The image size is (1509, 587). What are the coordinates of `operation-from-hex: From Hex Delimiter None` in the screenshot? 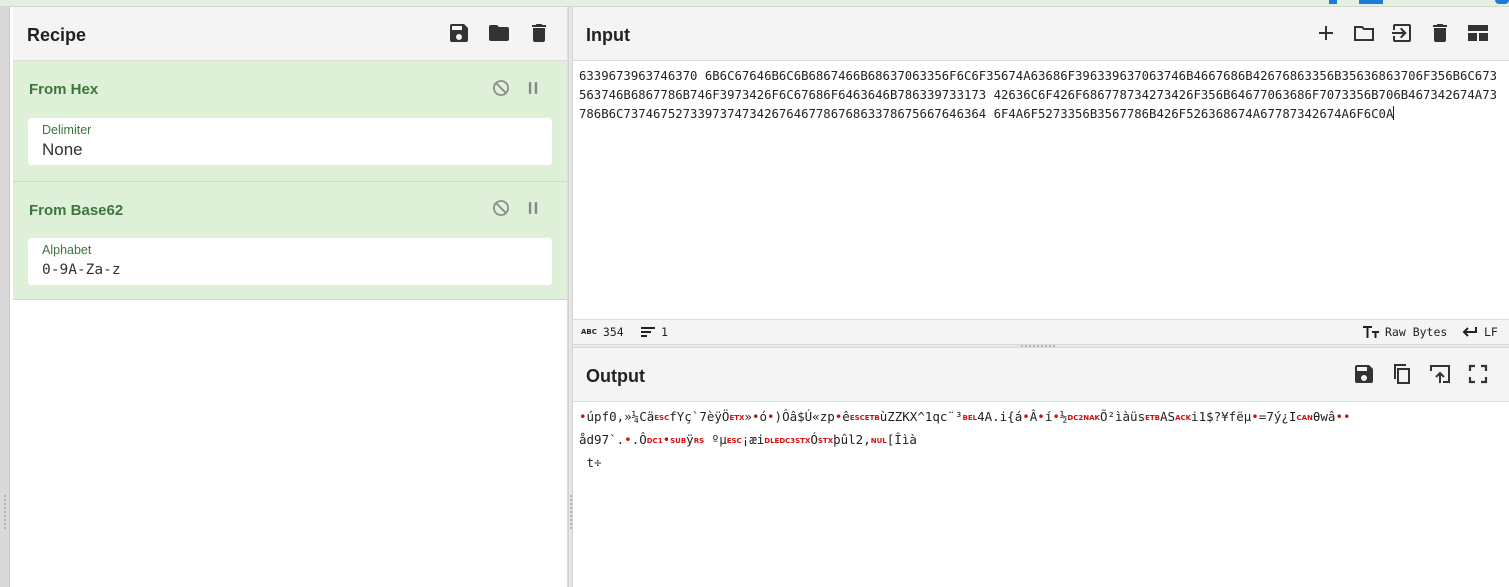 It's located at (290, 121).